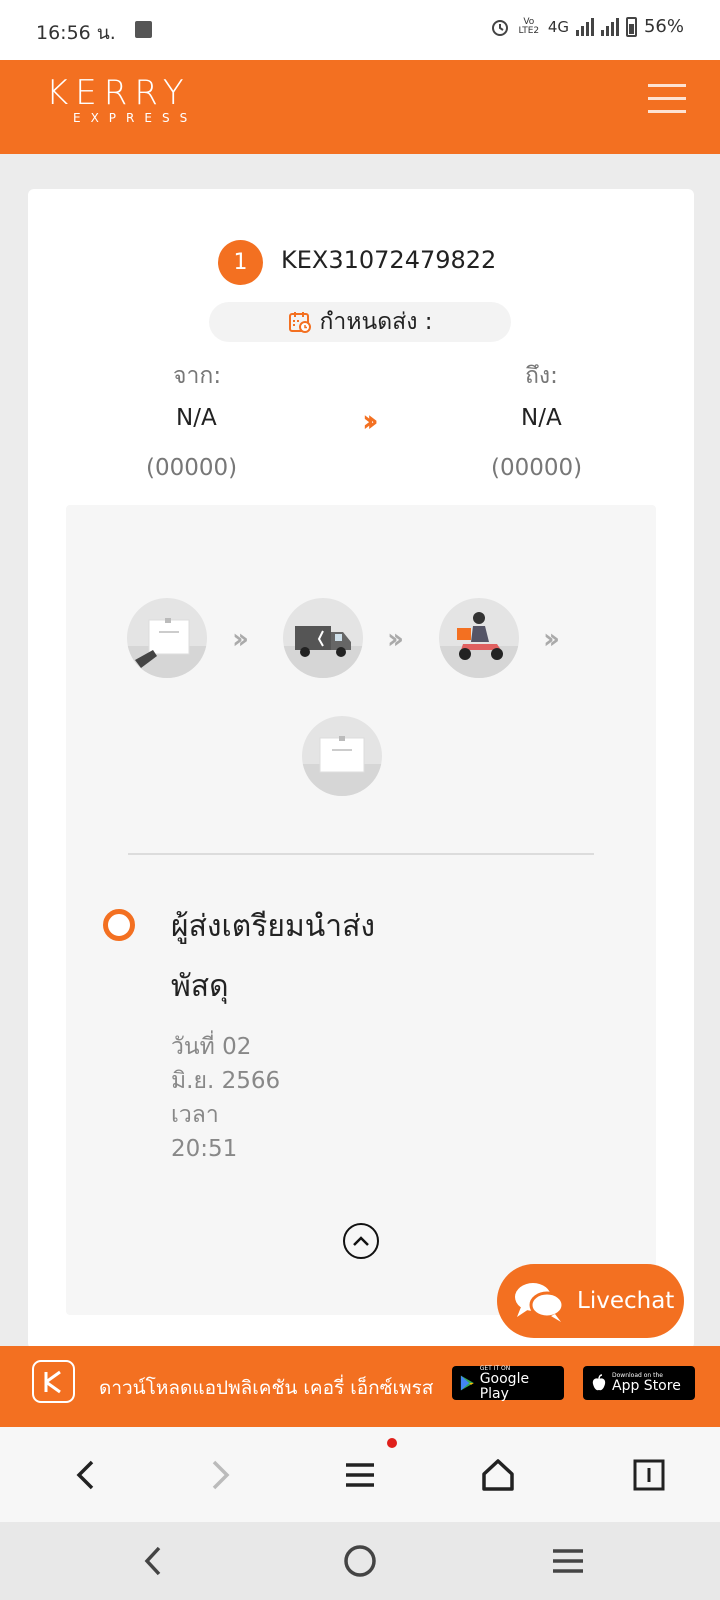 The image size is (720, 1600). Describe the element at coordinates (226, 1081) in the screenshot. I see `status-date-line2: มิ.ย. 2566` at that location.